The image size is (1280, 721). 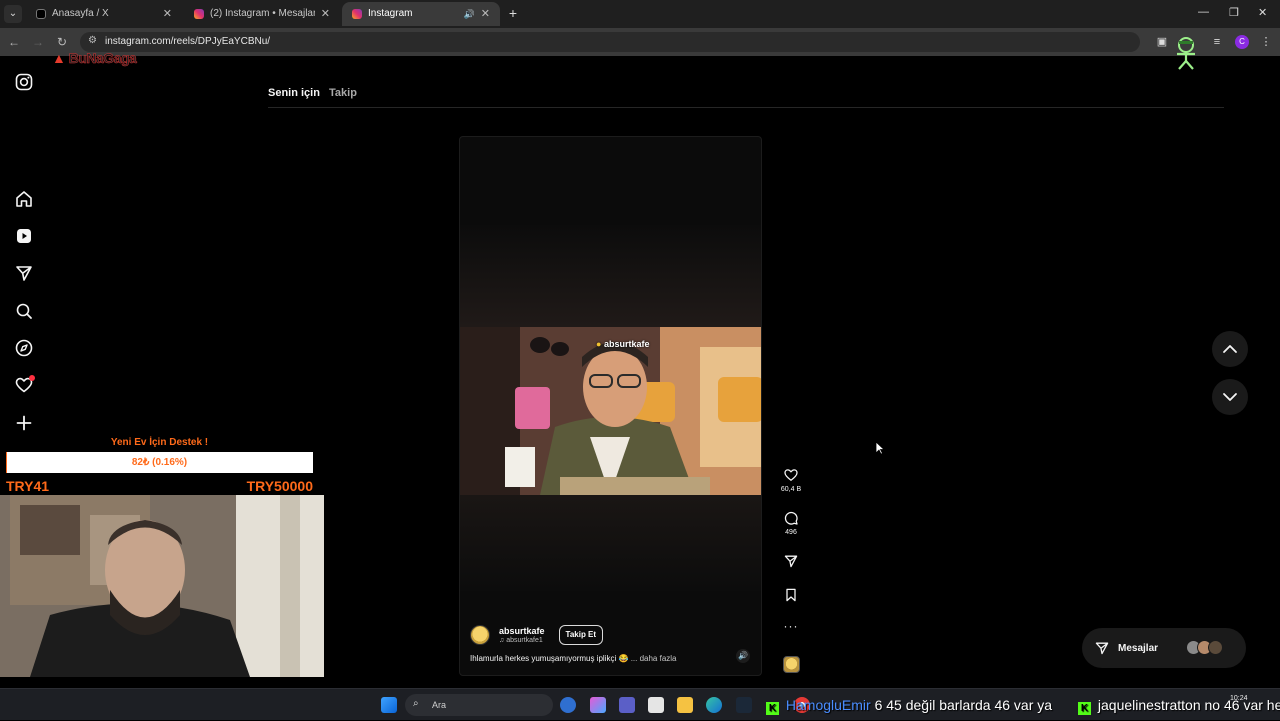 I want to click on reload-icon: ↻, so click(x=62, y=42).